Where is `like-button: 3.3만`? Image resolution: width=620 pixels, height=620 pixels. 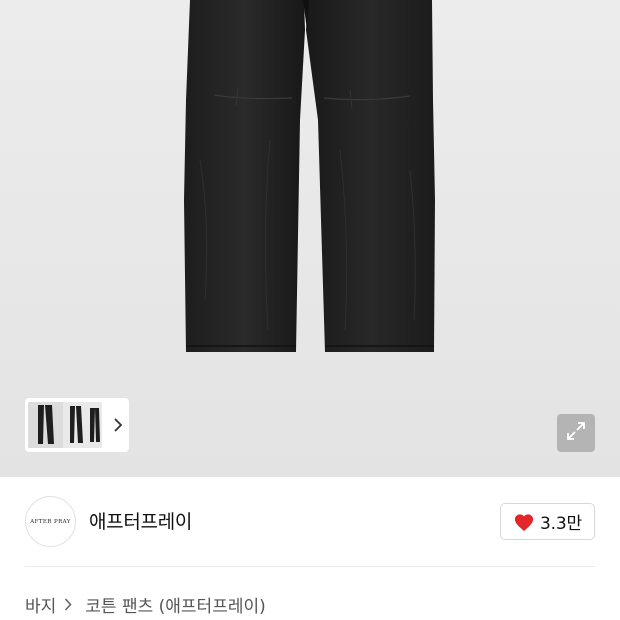 like-button: 3.3만 is located at coordinates (547, 521).